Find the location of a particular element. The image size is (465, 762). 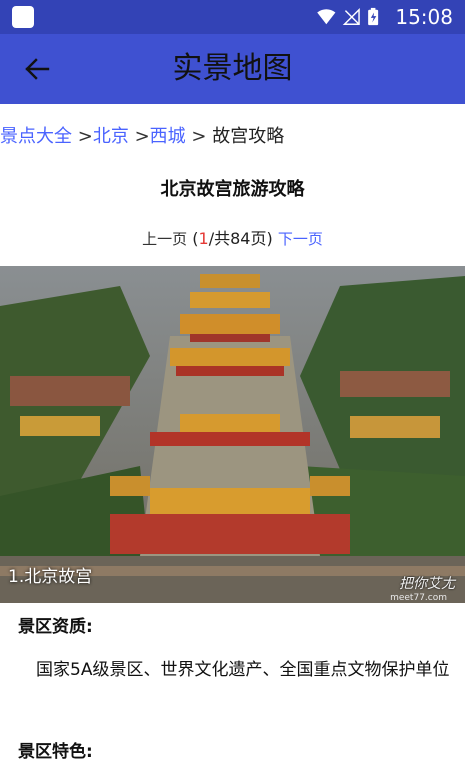

photo-caption: 1.北京故宫 is located at coordinates (50, 577).